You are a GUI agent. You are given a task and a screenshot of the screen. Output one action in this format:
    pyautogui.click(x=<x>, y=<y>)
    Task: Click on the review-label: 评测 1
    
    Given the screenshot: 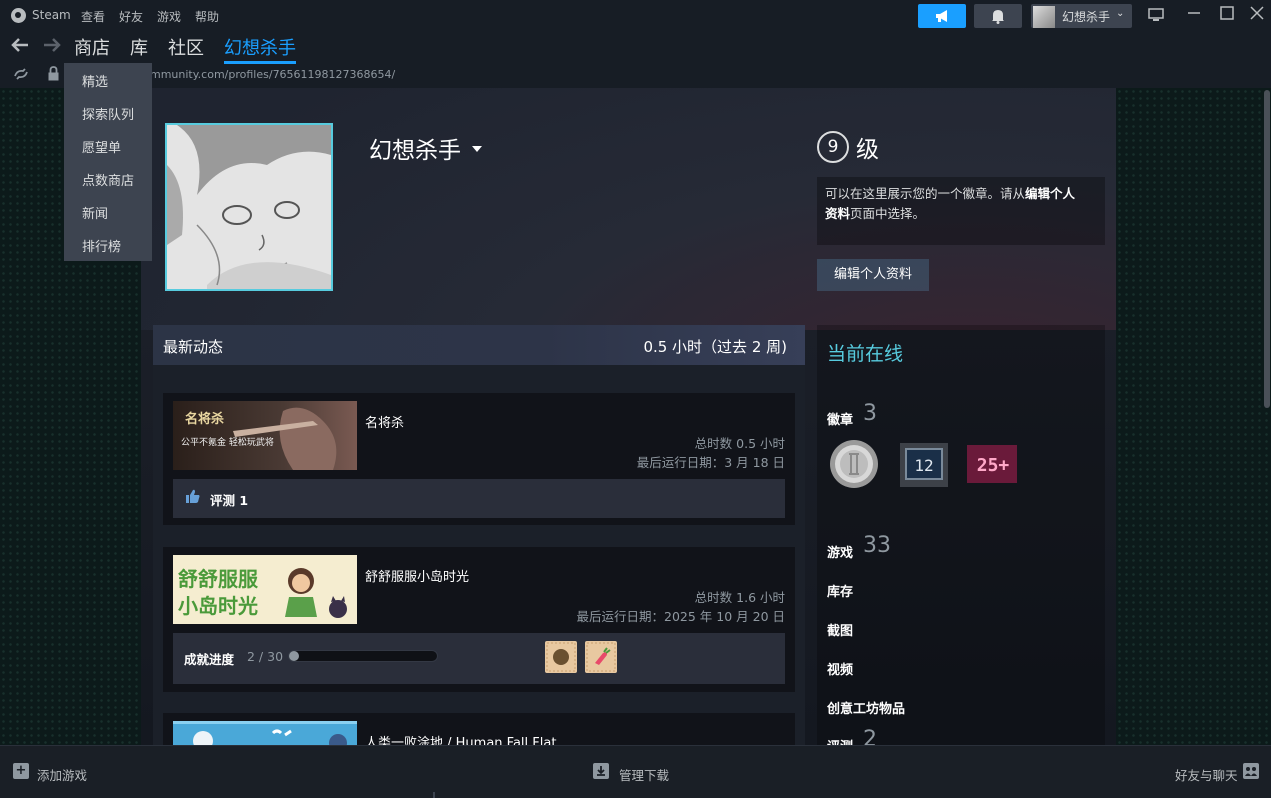 What is the action you would take?
    pyautogui.click(x=229, y=500)
    